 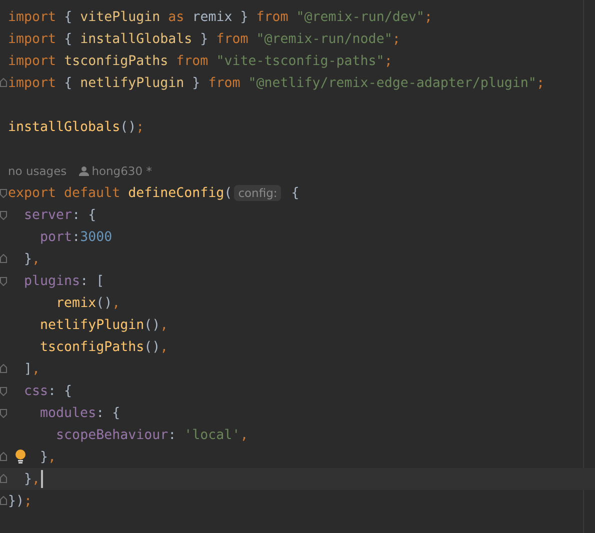 I want to click on code-token: (, so click(x=228, y=193).